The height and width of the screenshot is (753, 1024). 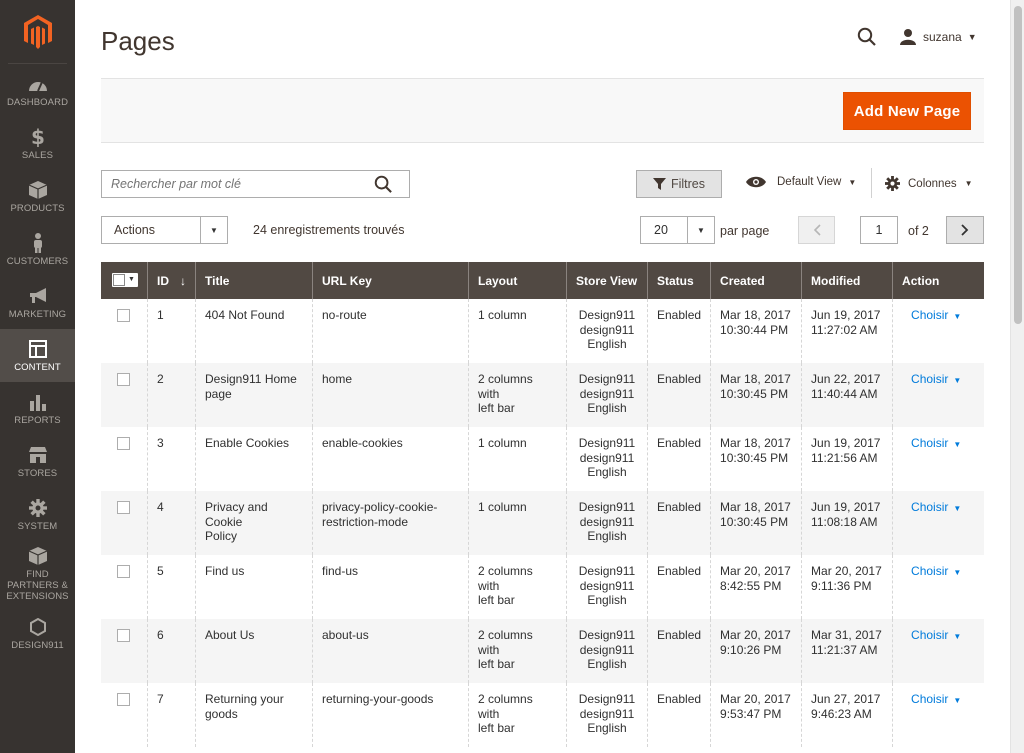 What do you see at coordinates (938, 459) in the screenshot?
I see `cell-action: Choisir ▼` at bounding box center [938, 459].